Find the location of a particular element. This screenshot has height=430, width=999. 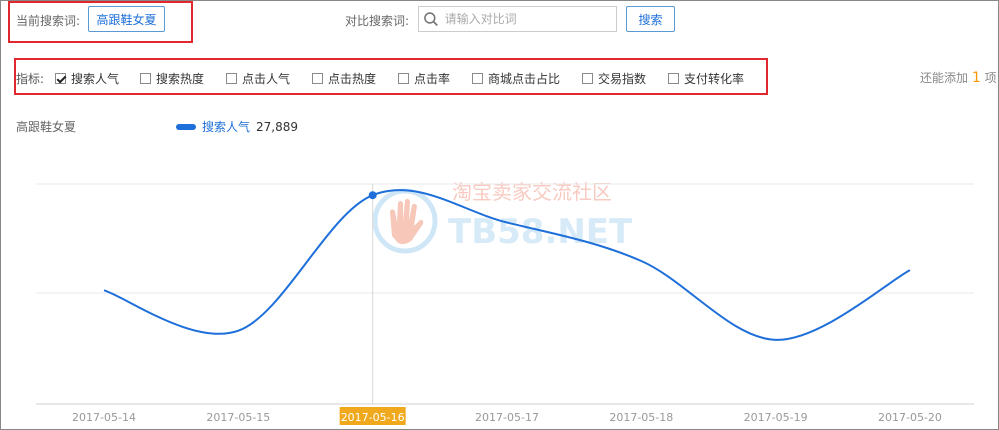

legend-swatch is located at coordinates (186, 126).